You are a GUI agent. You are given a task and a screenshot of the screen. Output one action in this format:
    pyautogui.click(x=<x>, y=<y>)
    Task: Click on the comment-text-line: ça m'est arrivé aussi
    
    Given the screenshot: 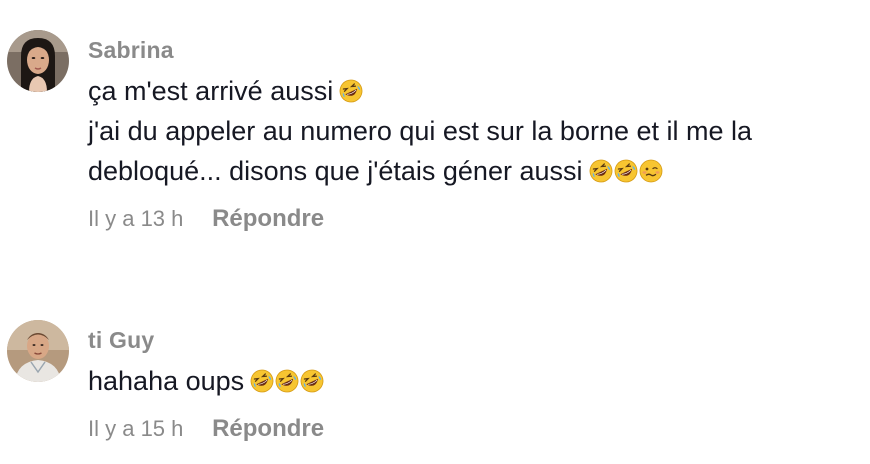 What is the action you would take?
    pyautogui.click(x=473, y=91)
    